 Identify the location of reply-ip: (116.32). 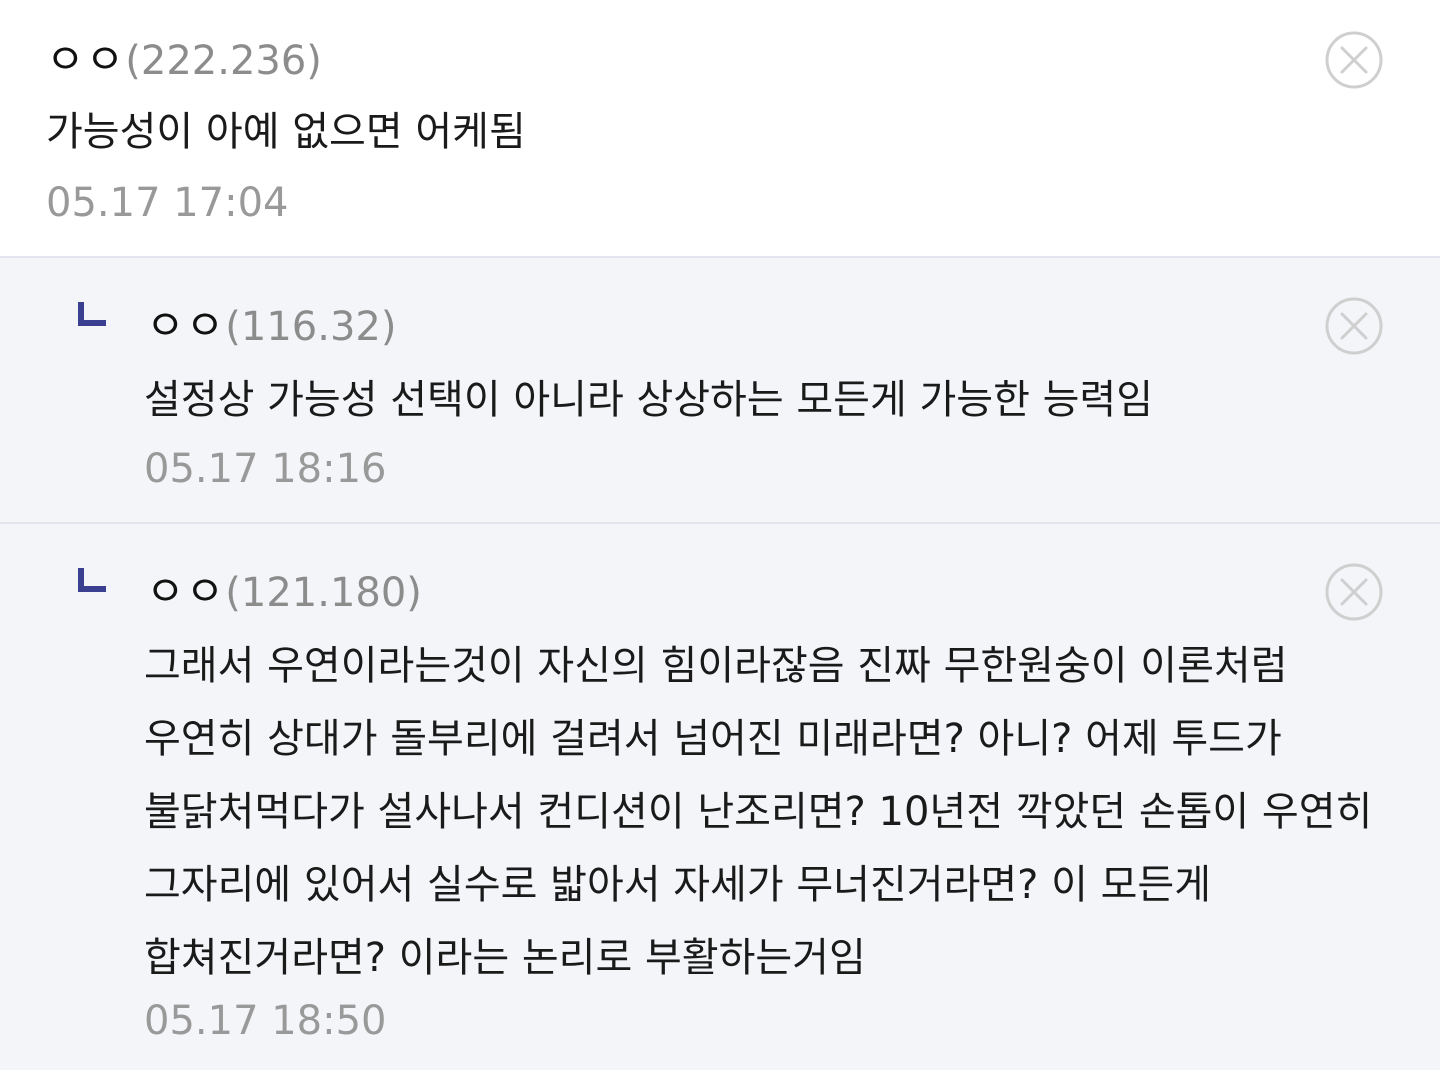
(311, 327).